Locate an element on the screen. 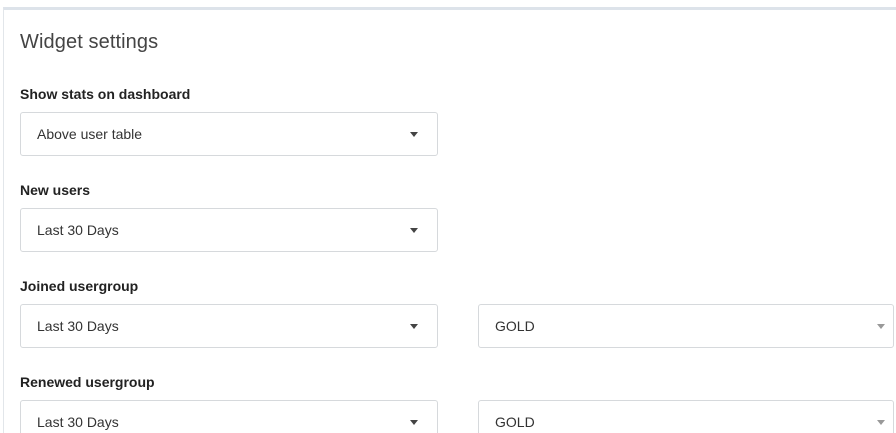  show-stats-value: Above user table is located at coordinates (90, 134).